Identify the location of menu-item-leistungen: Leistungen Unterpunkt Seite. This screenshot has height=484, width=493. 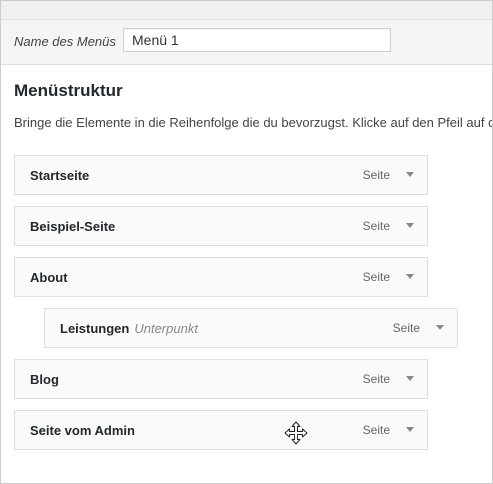
(251, 328).